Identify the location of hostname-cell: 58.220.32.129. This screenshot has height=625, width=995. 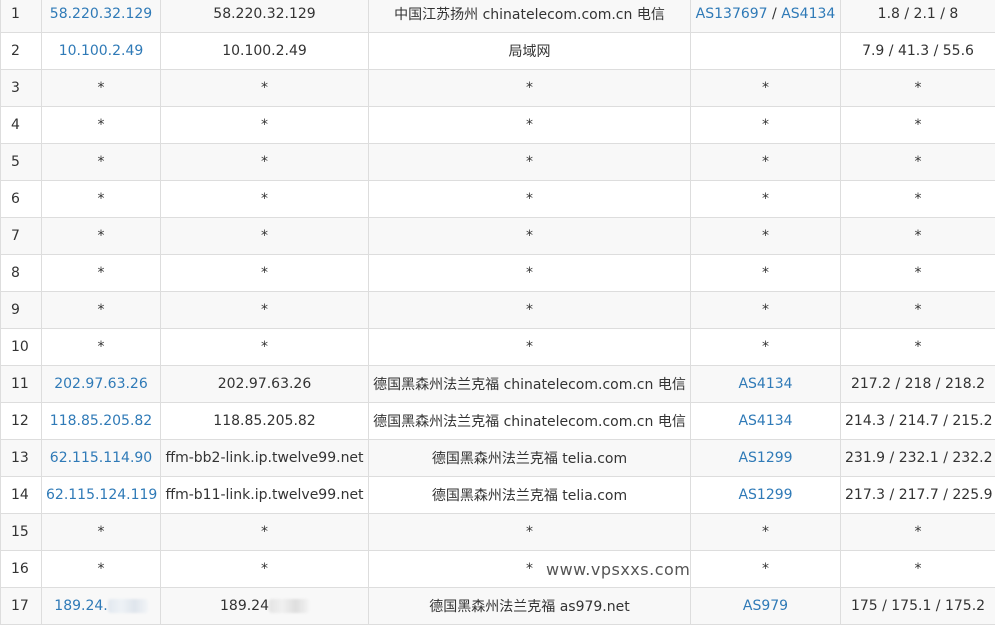
(265, 16).